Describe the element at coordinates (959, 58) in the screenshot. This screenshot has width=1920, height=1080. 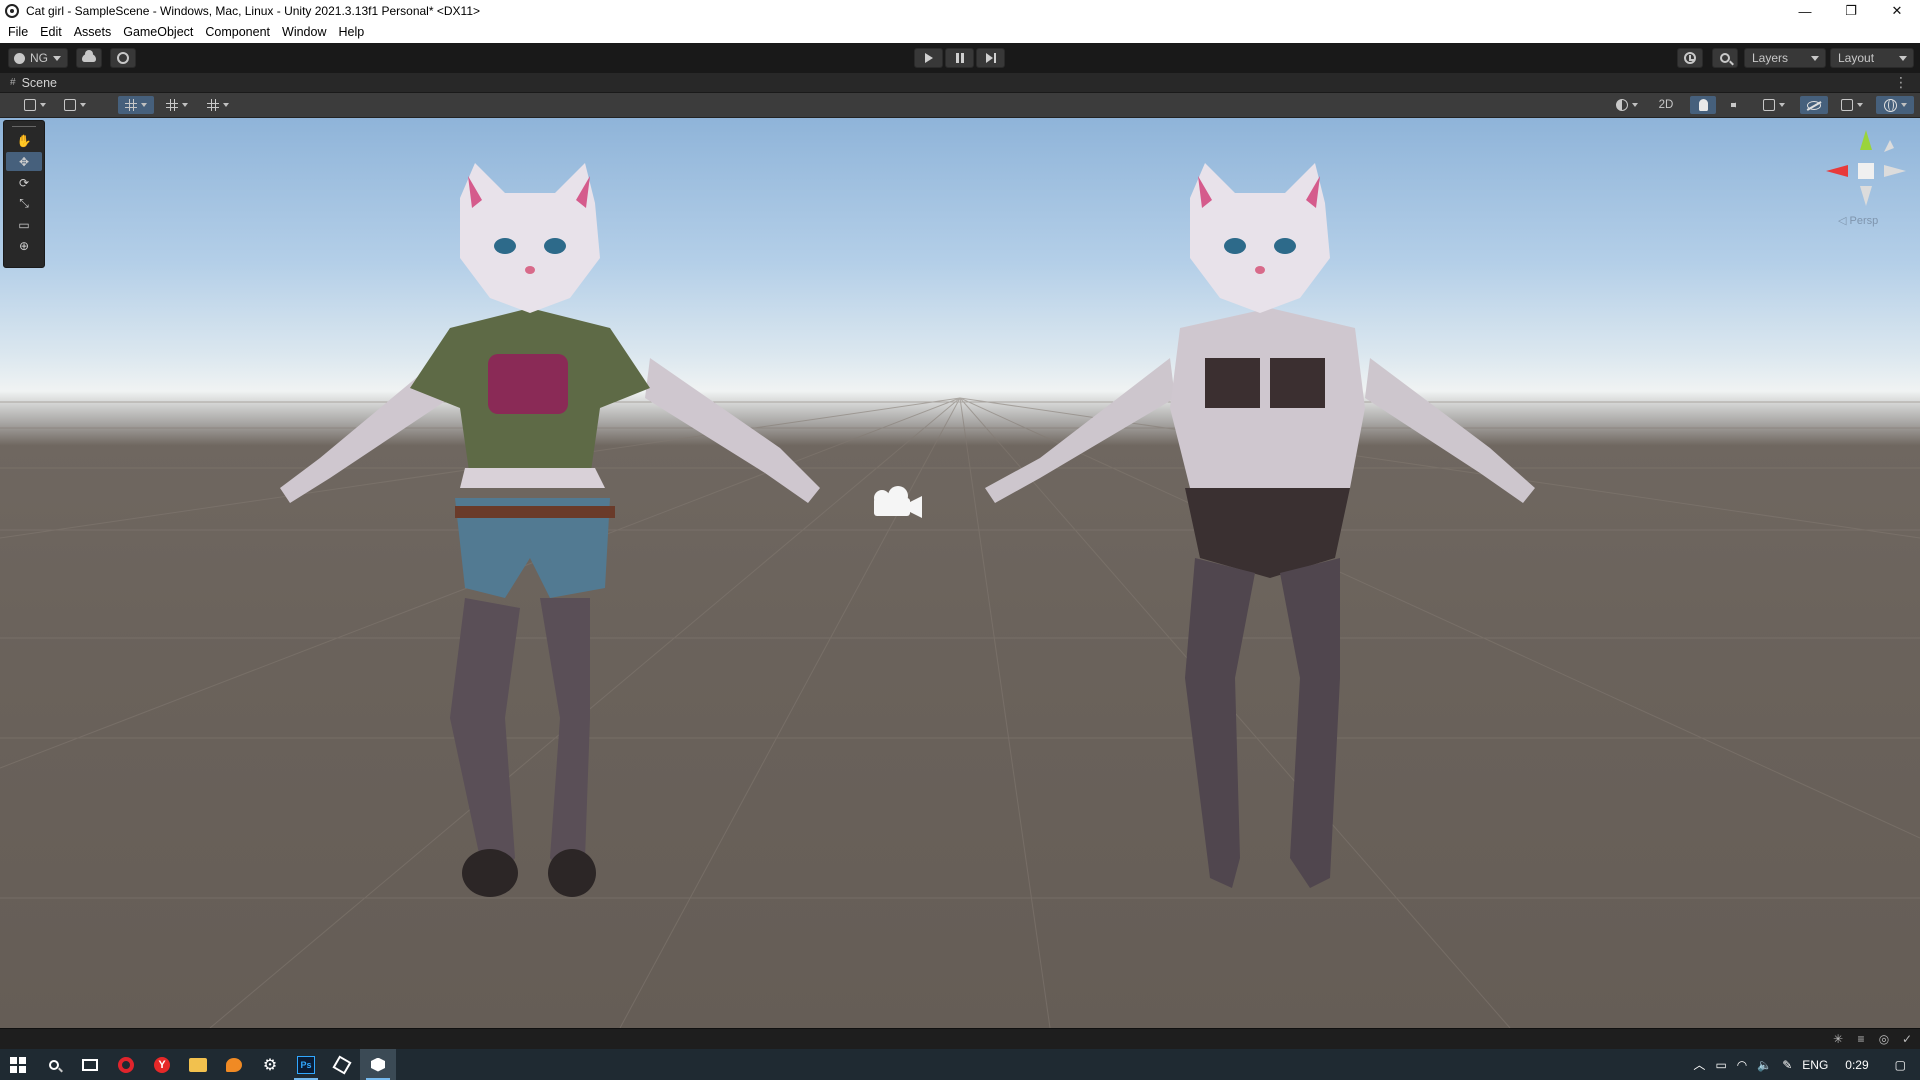
I see `pause-button` at that location.